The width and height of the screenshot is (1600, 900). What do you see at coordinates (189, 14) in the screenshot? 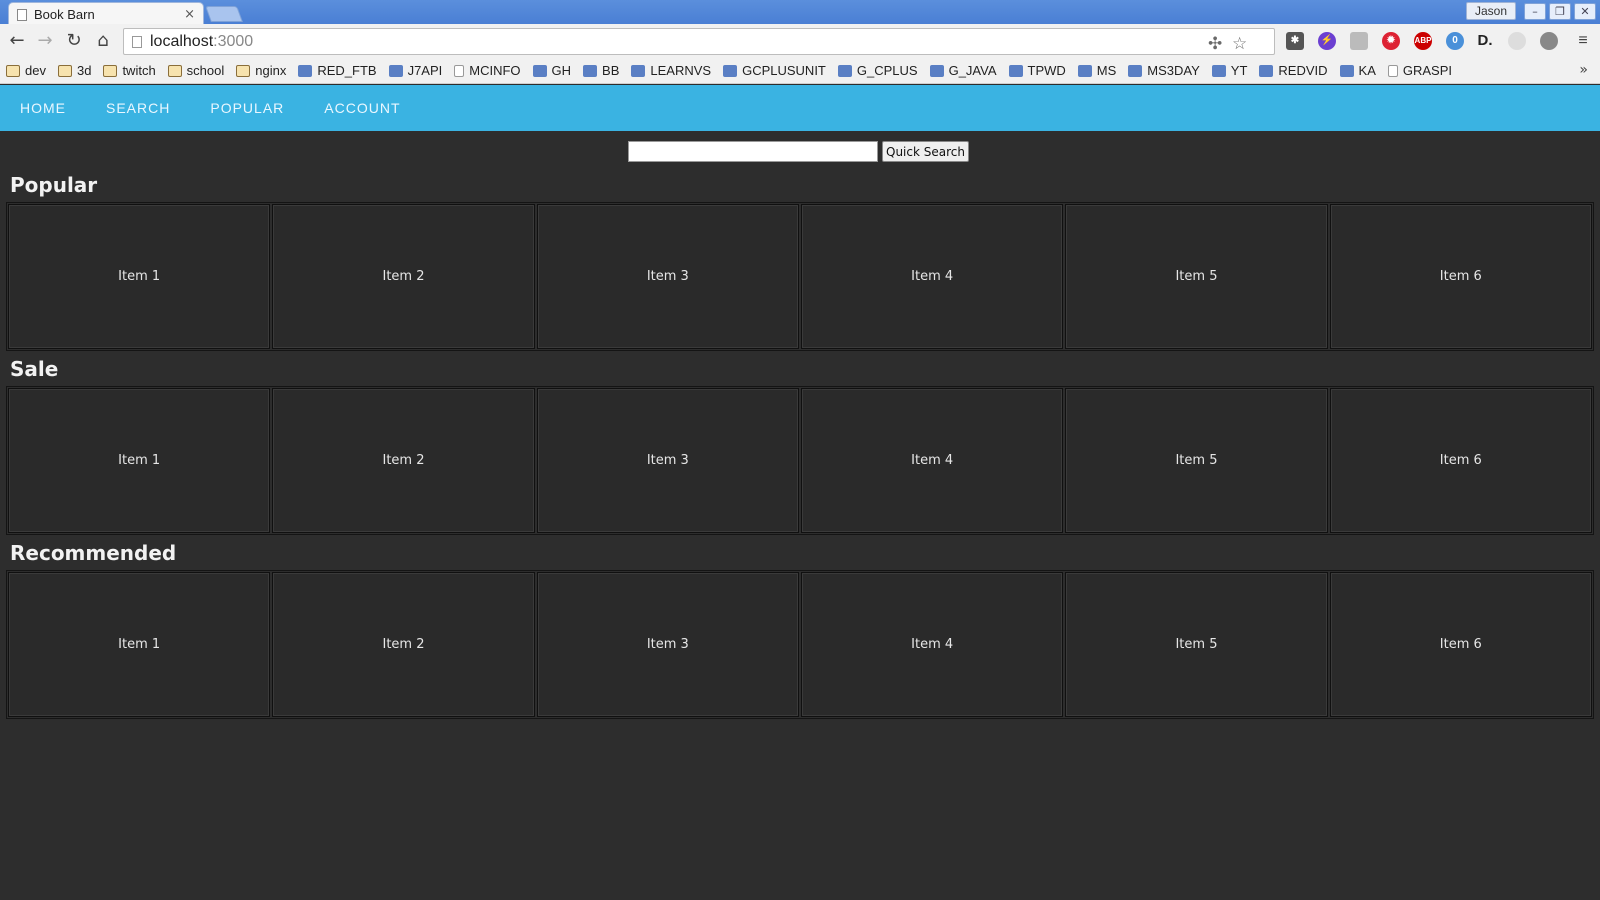
I see `tab-close-icon: ×` at bounding box center [189, 14].